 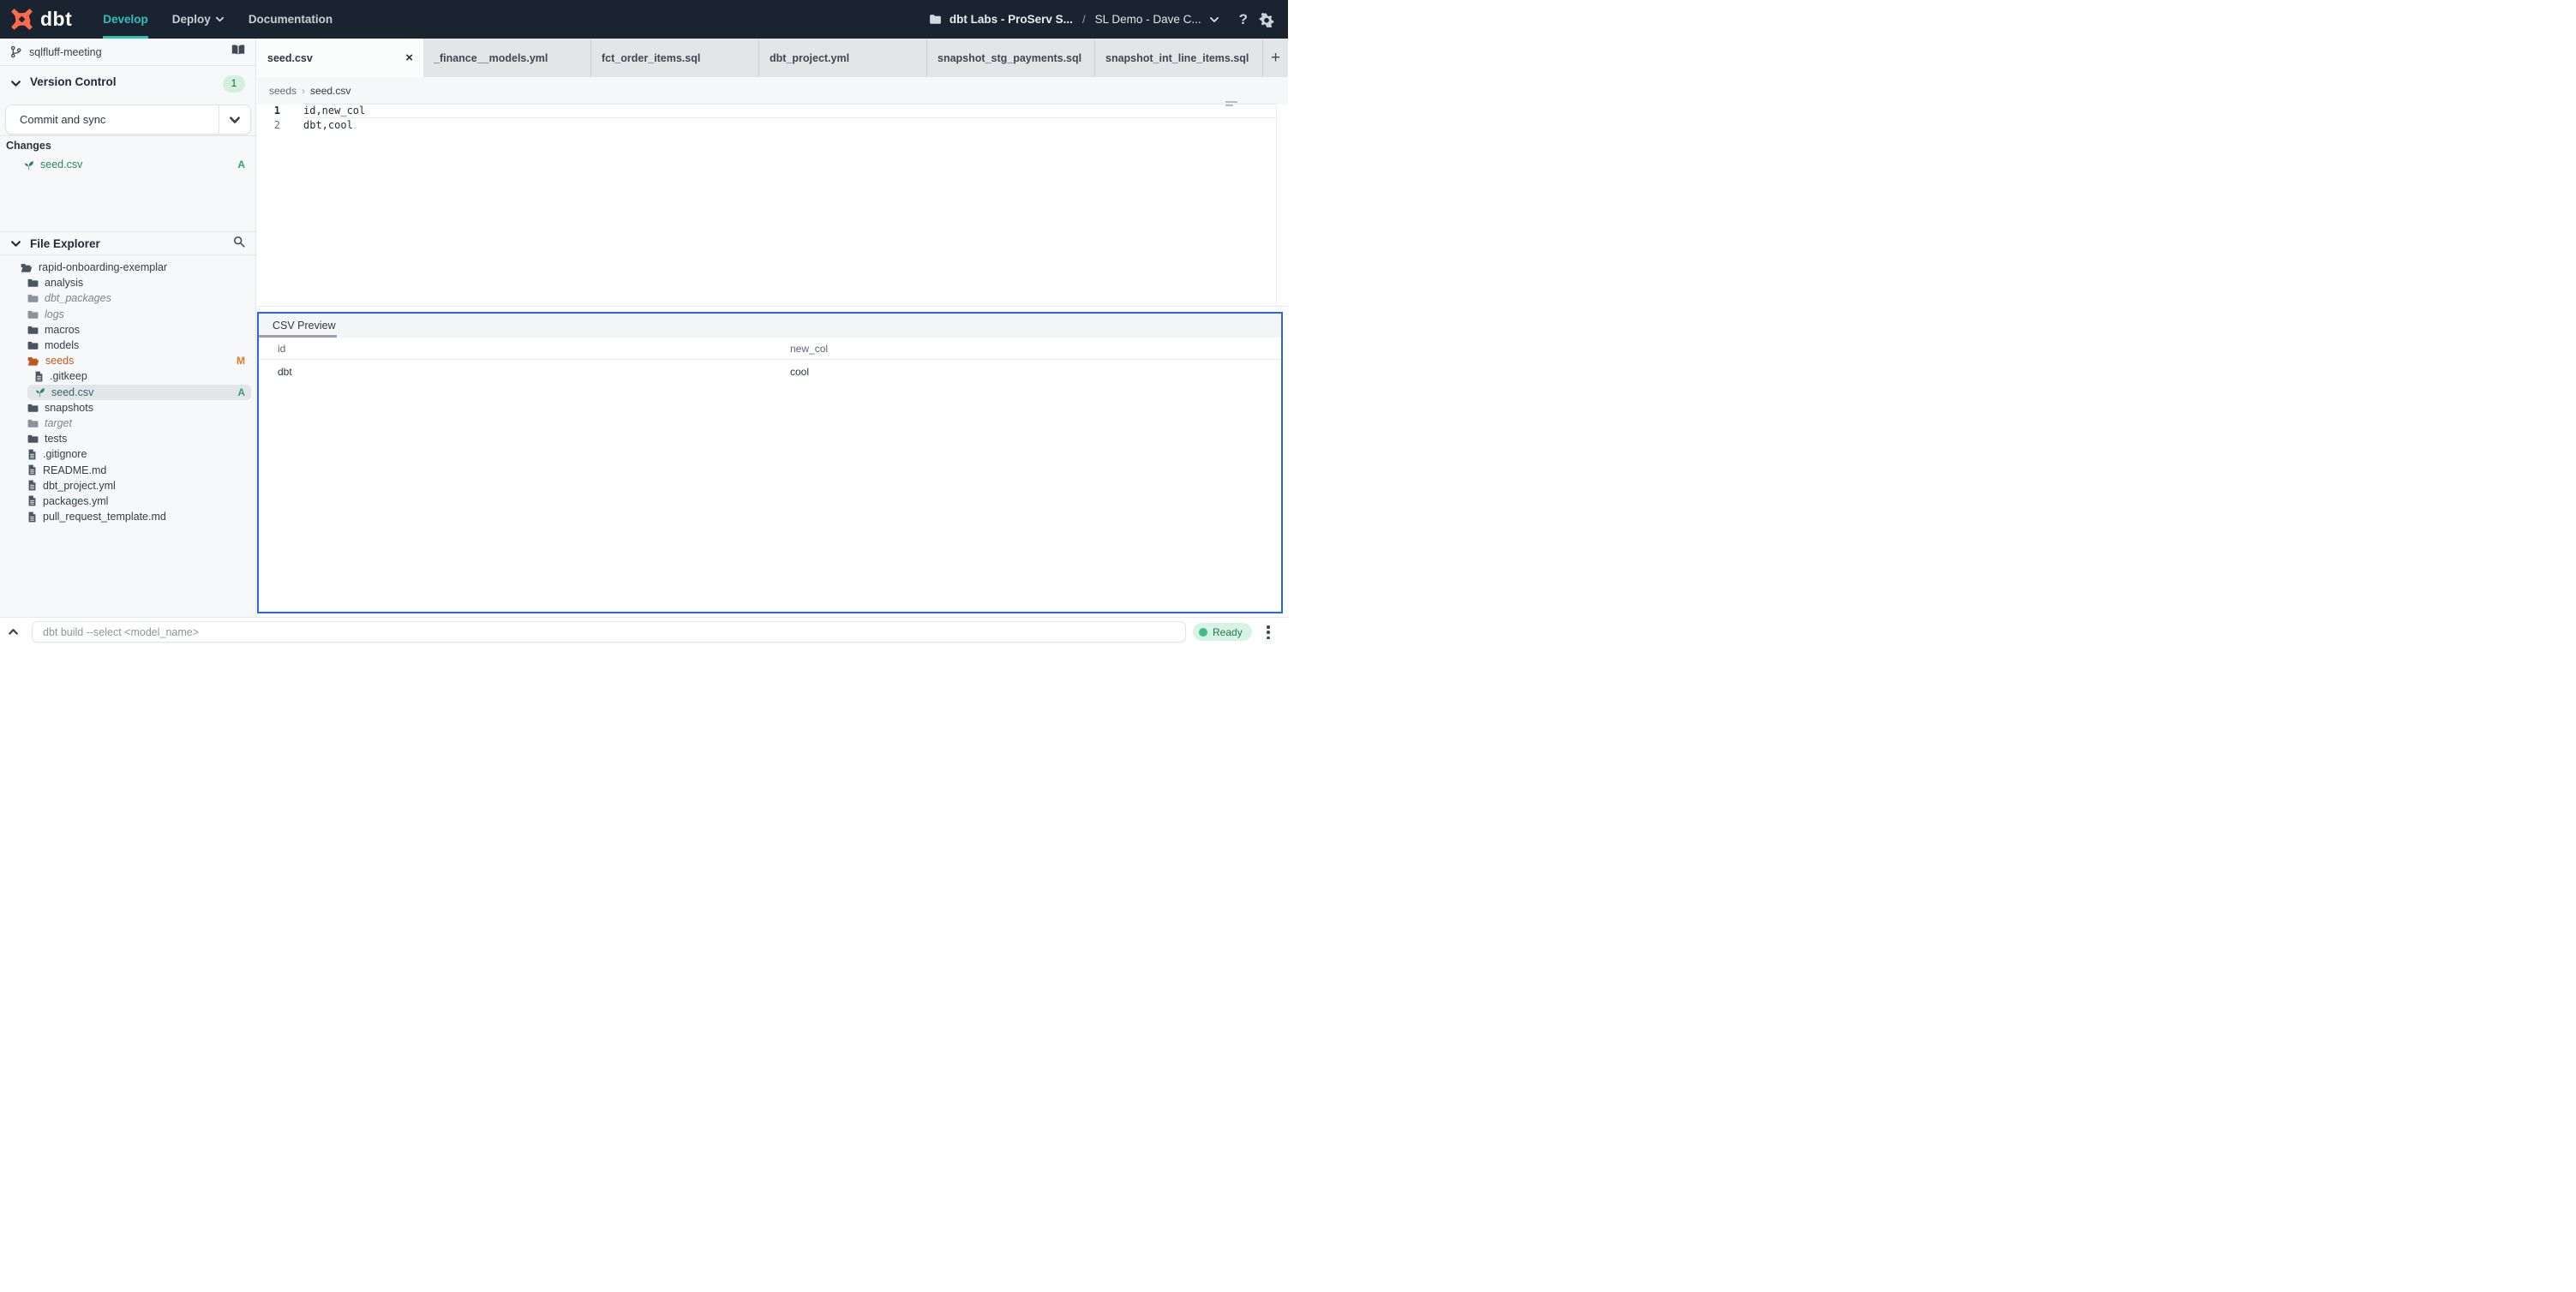 I want to click on tree-item-folder: tests, so click(x=127, y=438).